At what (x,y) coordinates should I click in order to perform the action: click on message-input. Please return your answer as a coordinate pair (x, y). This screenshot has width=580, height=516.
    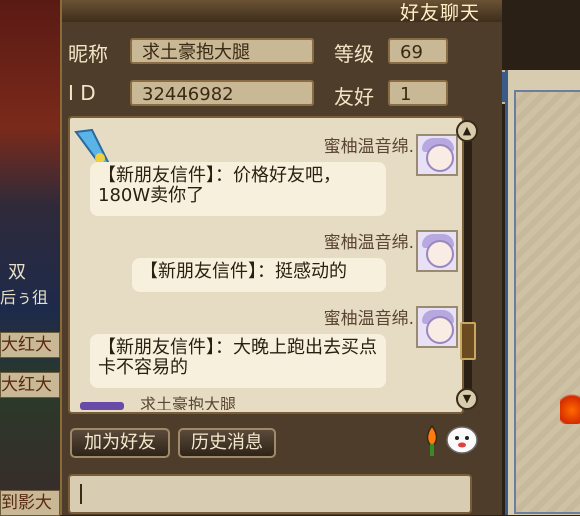
    Looking at the image, I should click on (270, 494).